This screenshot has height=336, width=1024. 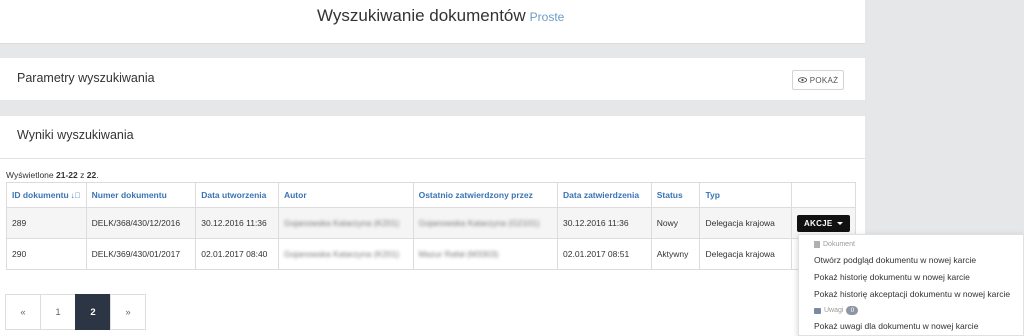 I want to click on cell-id: 290, so click(x=46, y=254).